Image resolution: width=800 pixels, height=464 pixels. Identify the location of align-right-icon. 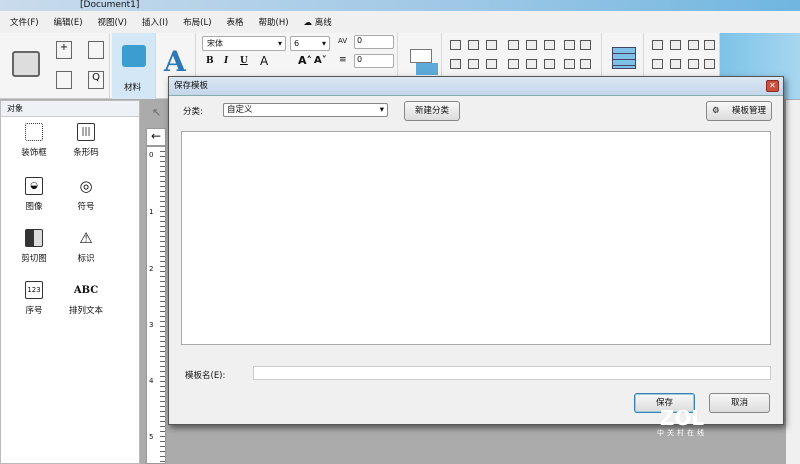
(491, 64).